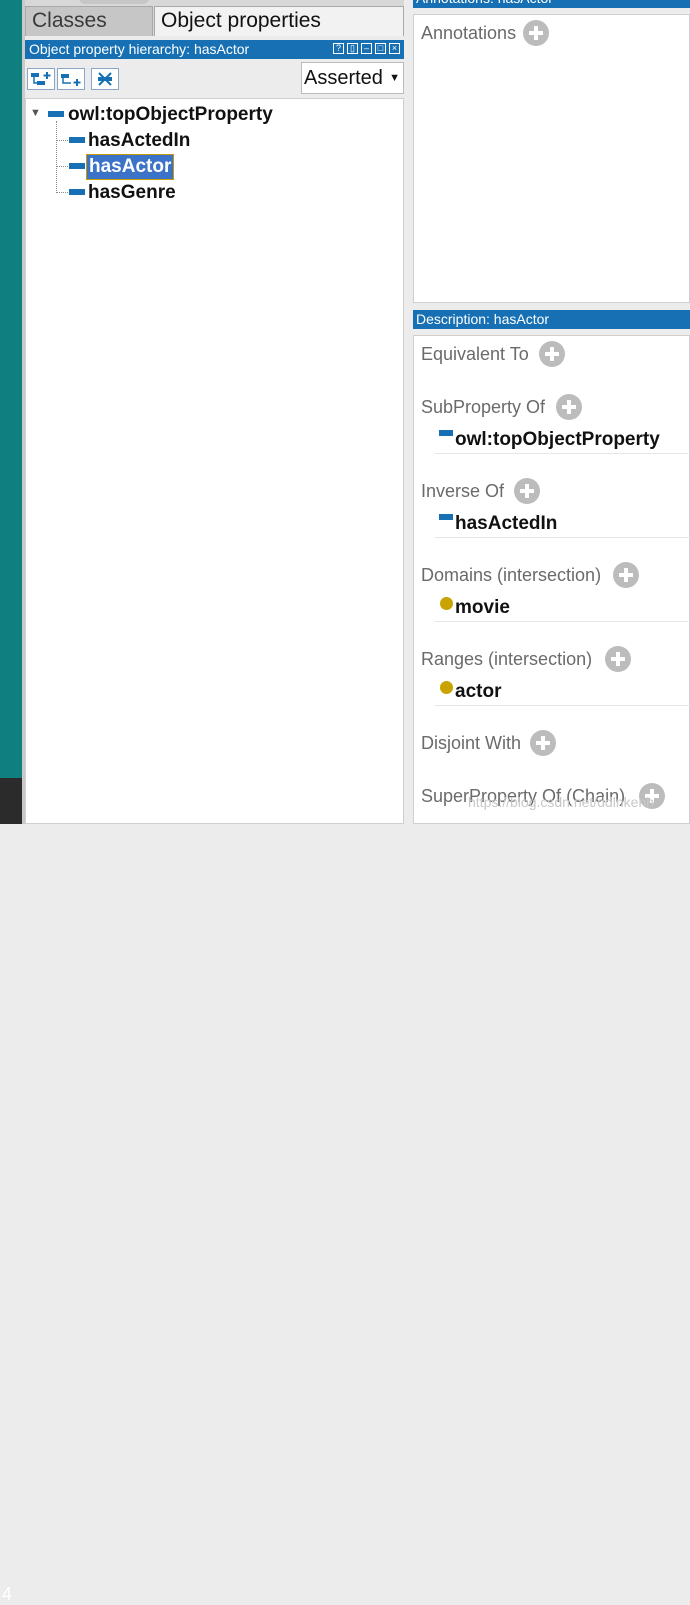 This screenshot has width=690, height=1605. Describe the element at coordinates (139, 141) in the screenshot. I see `tree-node-hasactedin: hasActedIn` at that location.